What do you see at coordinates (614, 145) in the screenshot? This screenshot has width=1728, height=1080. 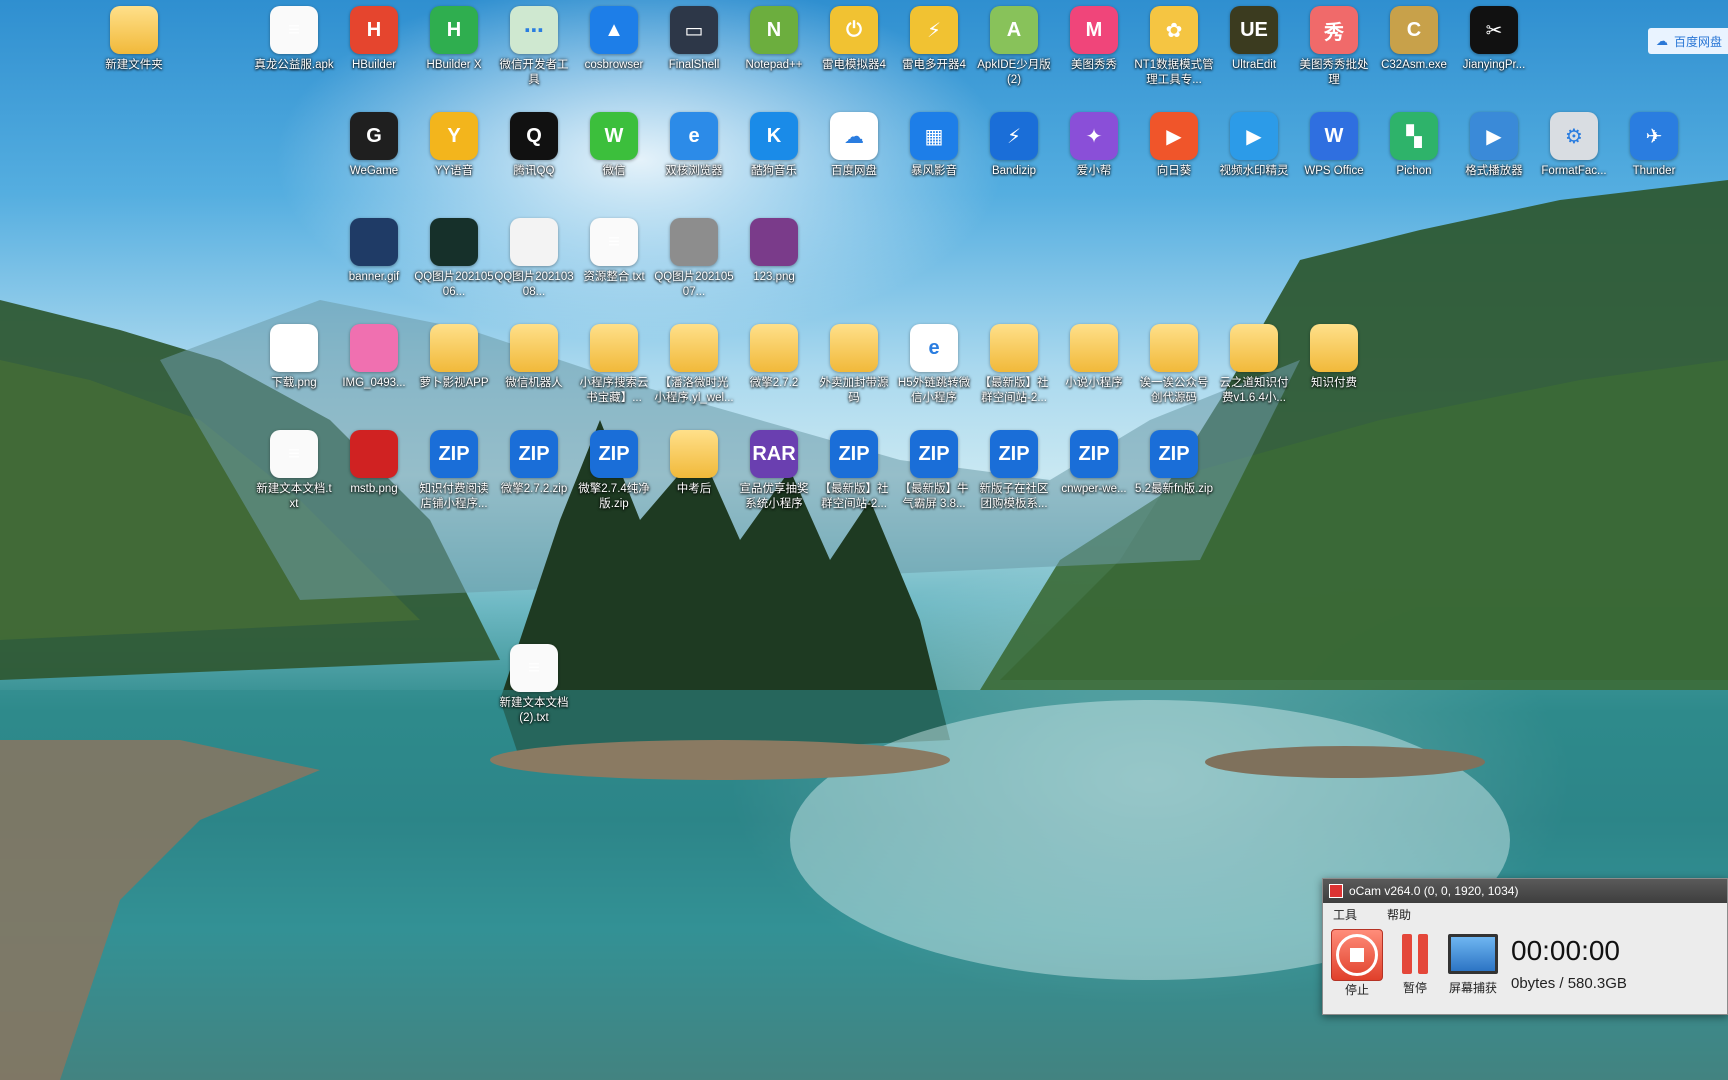 I see `desktop-icon: W 微信` at bounding box center [614, 145].